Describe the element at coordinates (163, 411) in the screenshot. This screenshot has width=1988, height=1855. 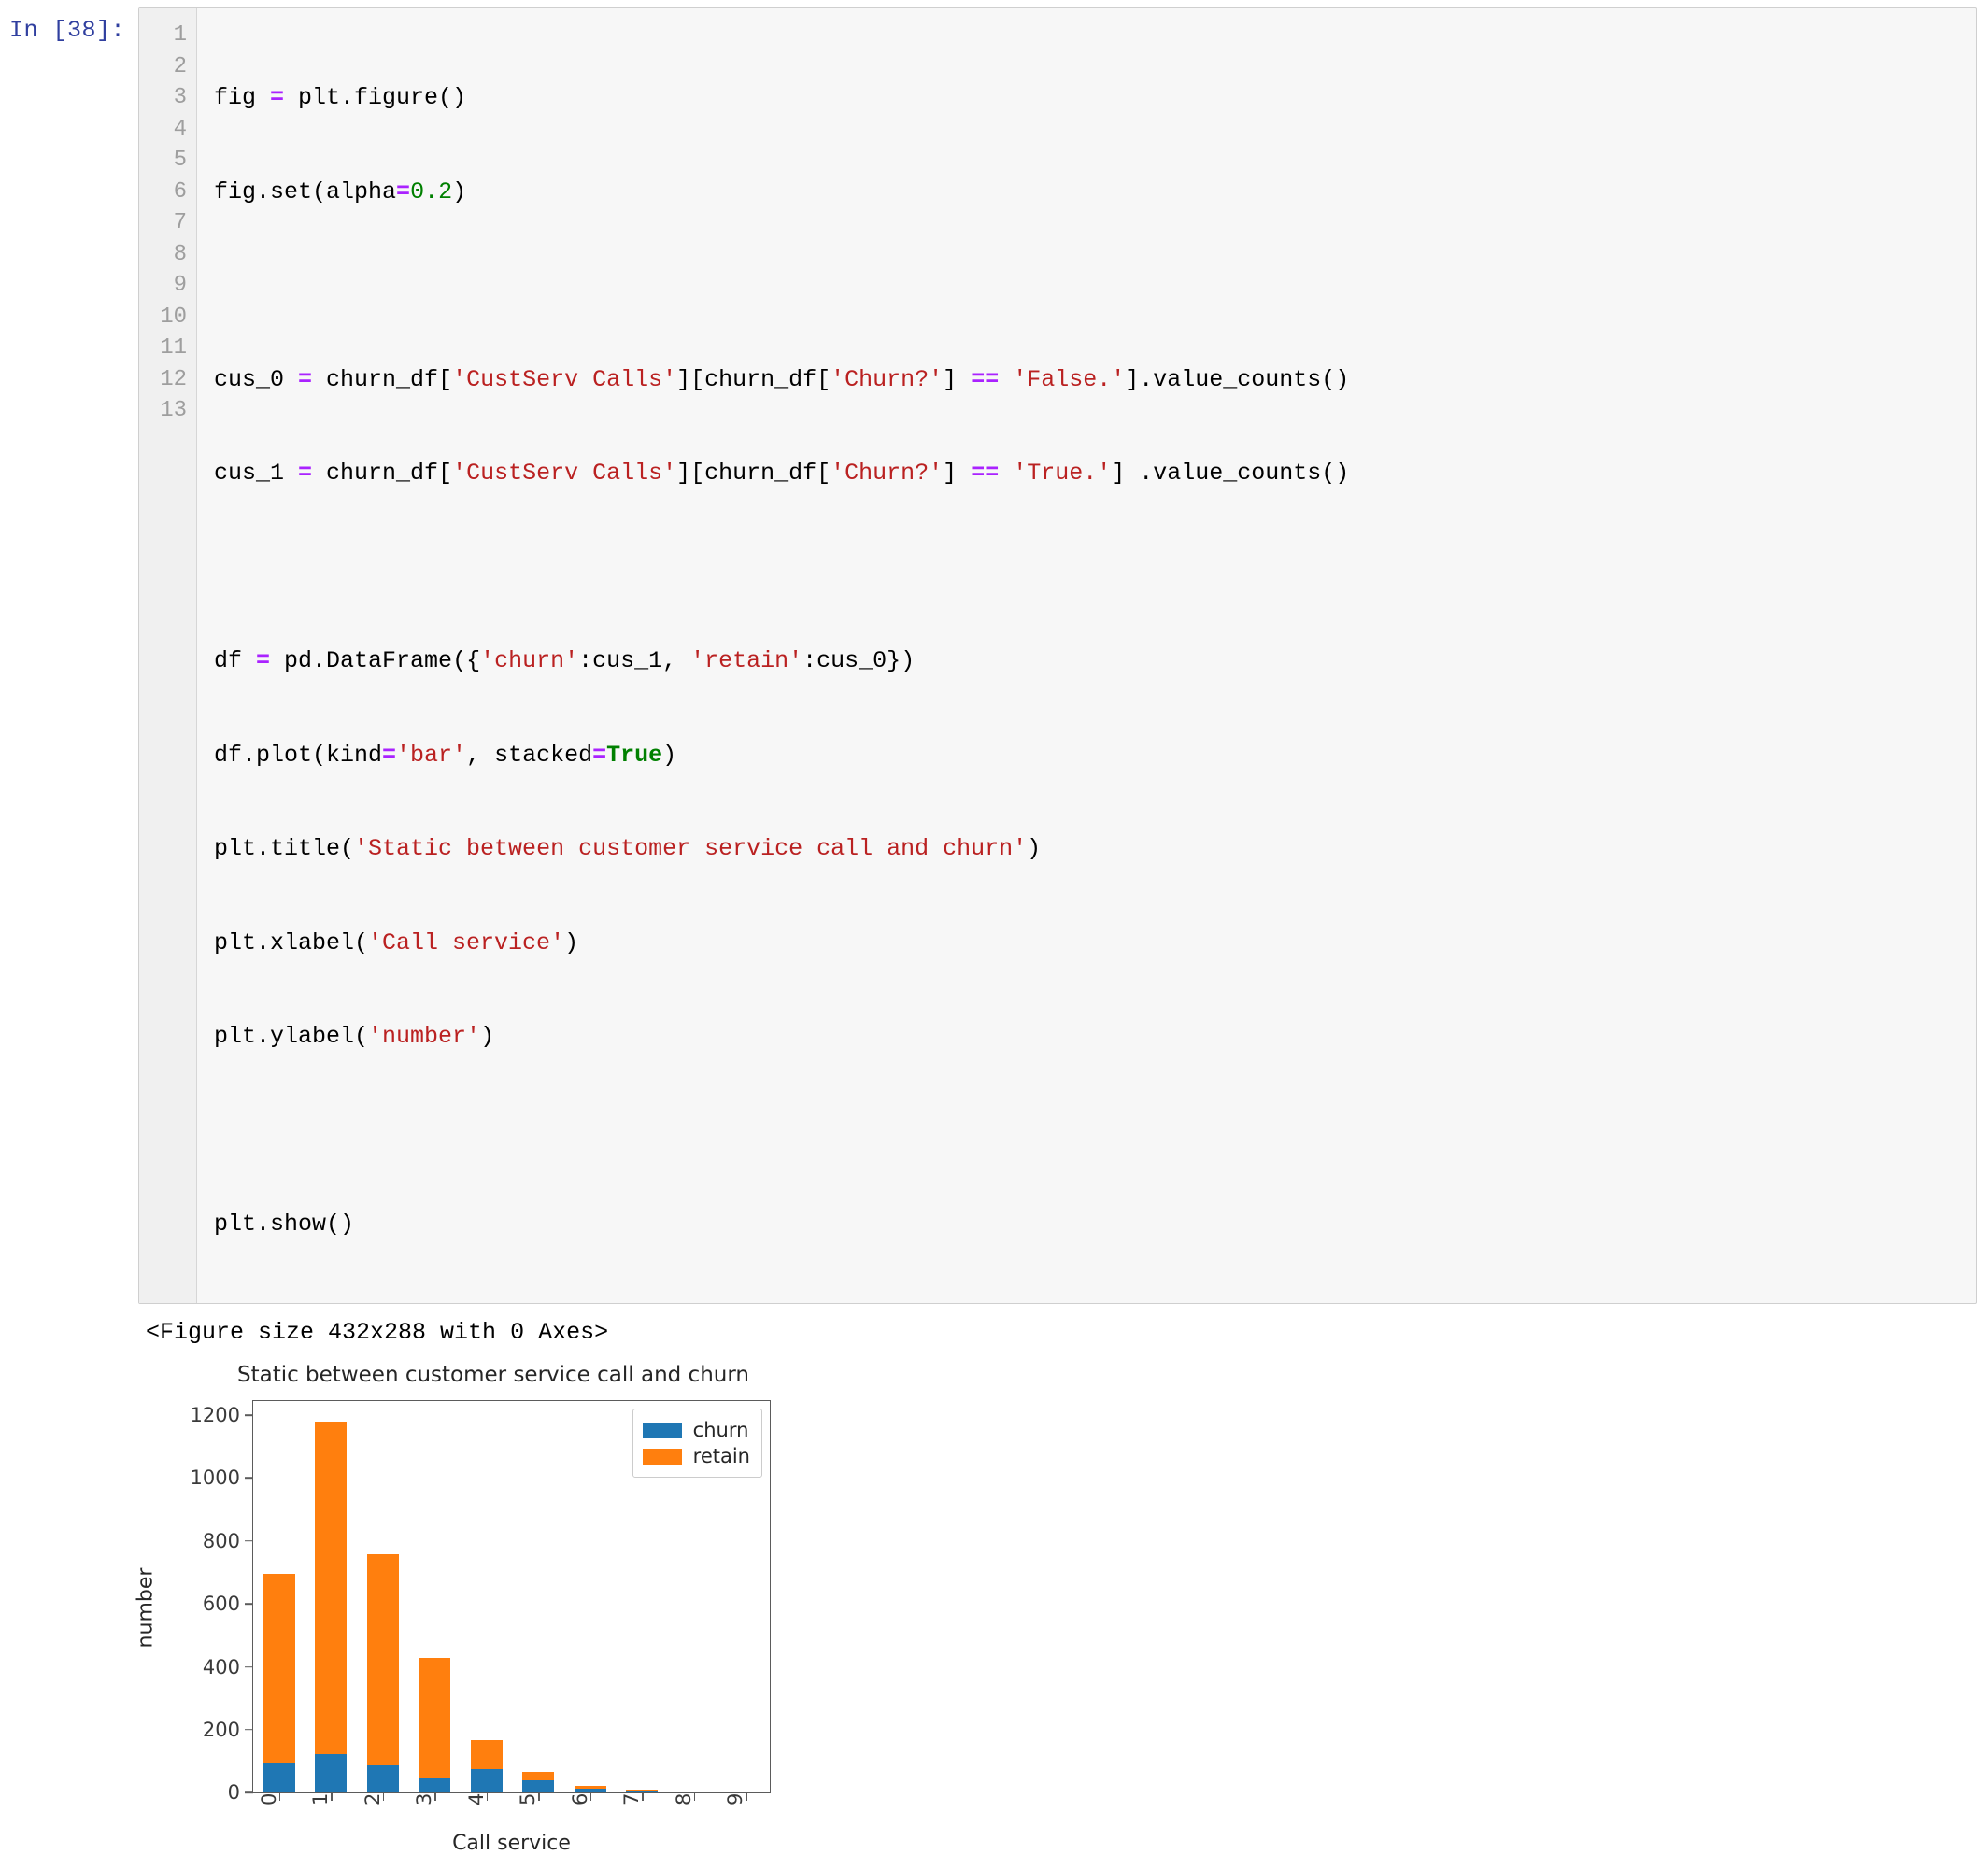
I see `line-number: 13` at that location.